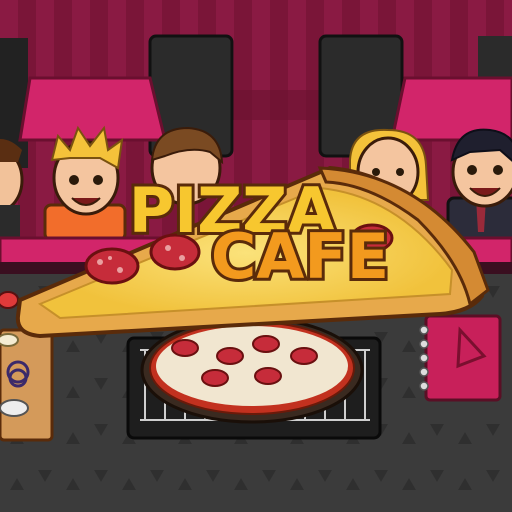 The height and width of the screenshot is (512, 512). Describe the element at coordinates (12, 188) in the screenshot. I see `customer-left-edge` at that location.